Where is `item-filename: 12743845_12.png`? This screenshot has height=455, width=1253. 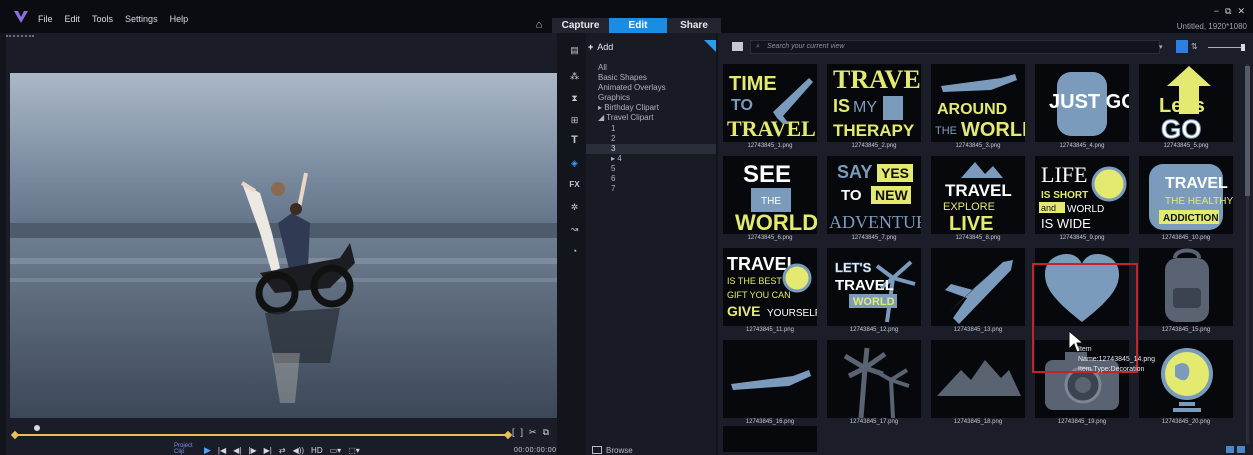
item-filename: 12743845_12.png is located at coordinates (874, 330).